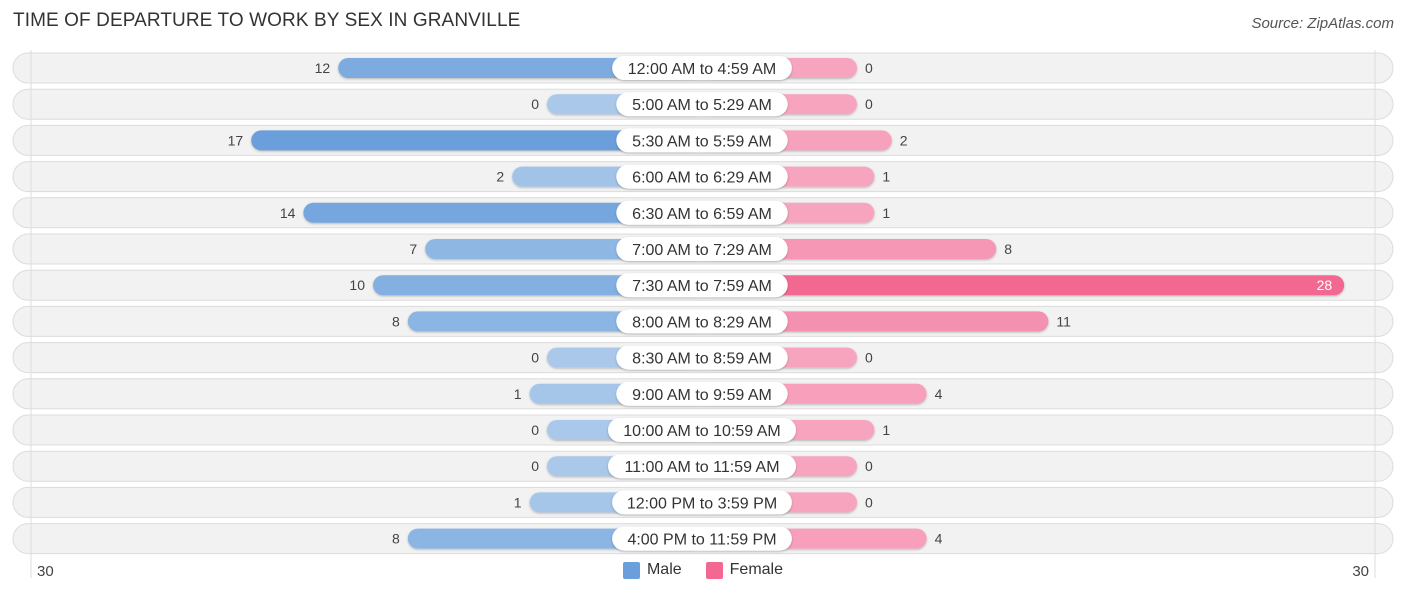  I want to click on legend: Male Female, so click(703, 570).